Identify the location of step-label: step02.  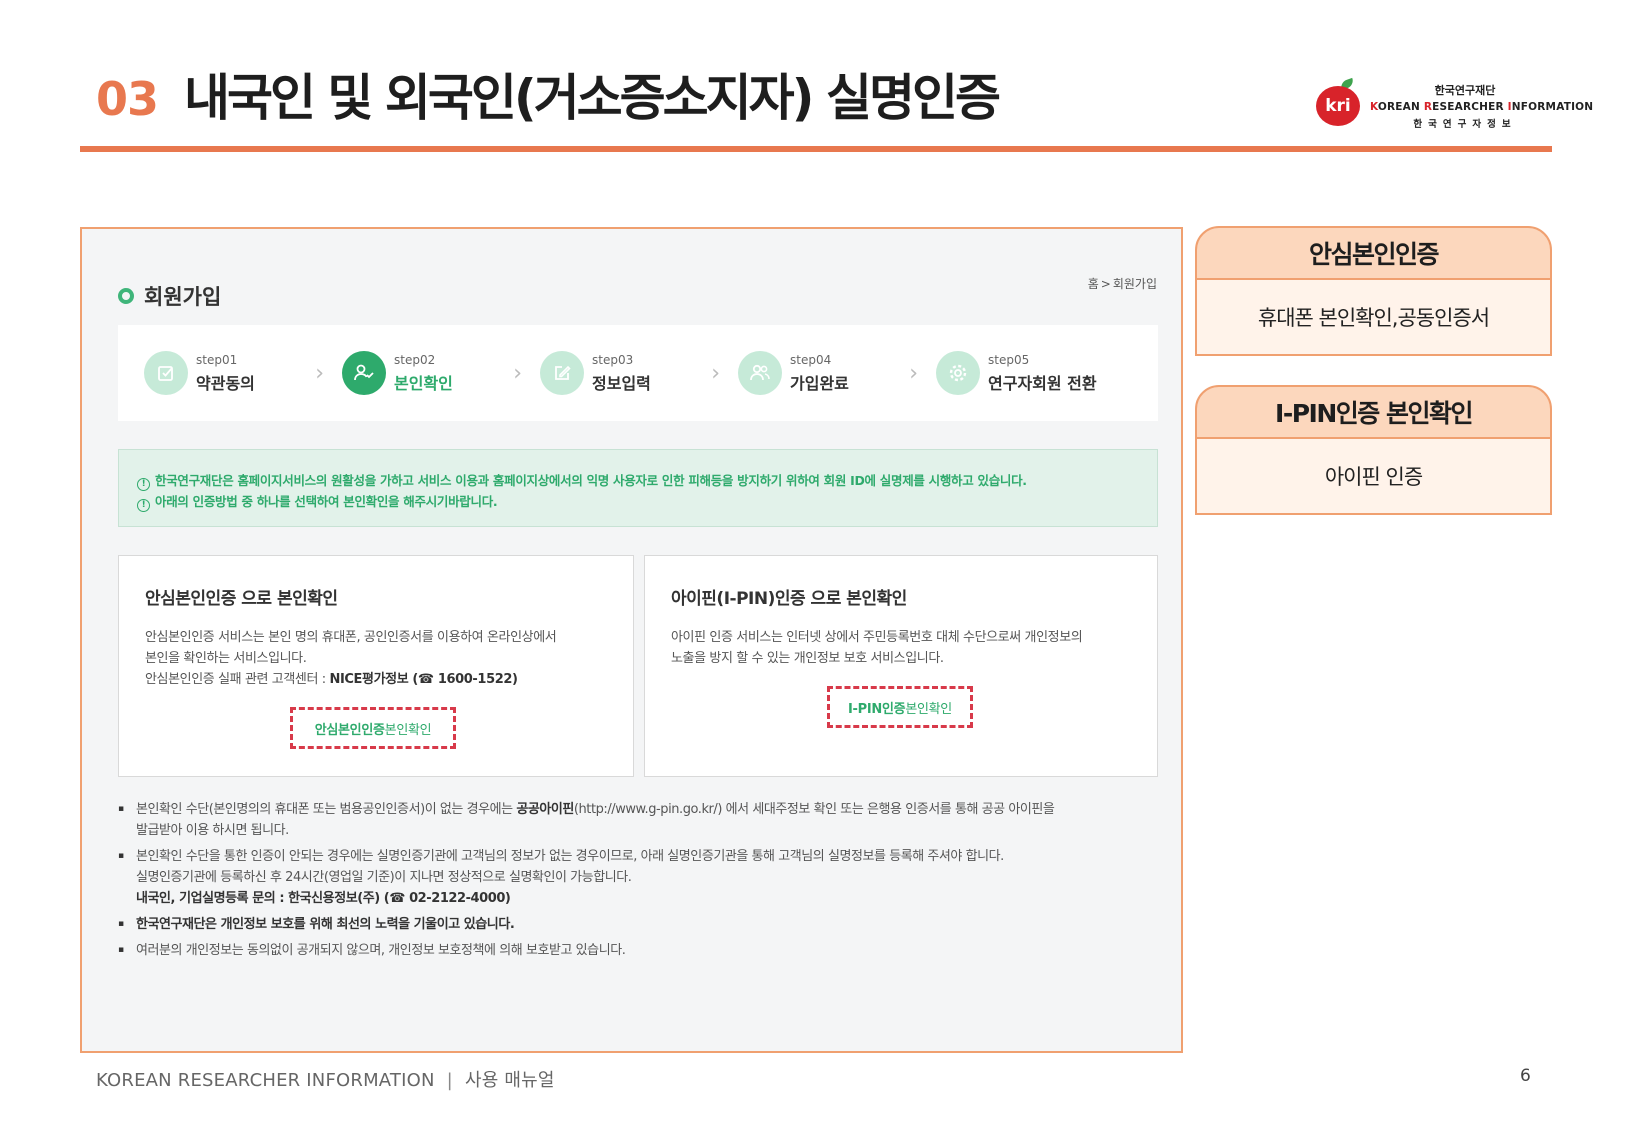
(415, 360).